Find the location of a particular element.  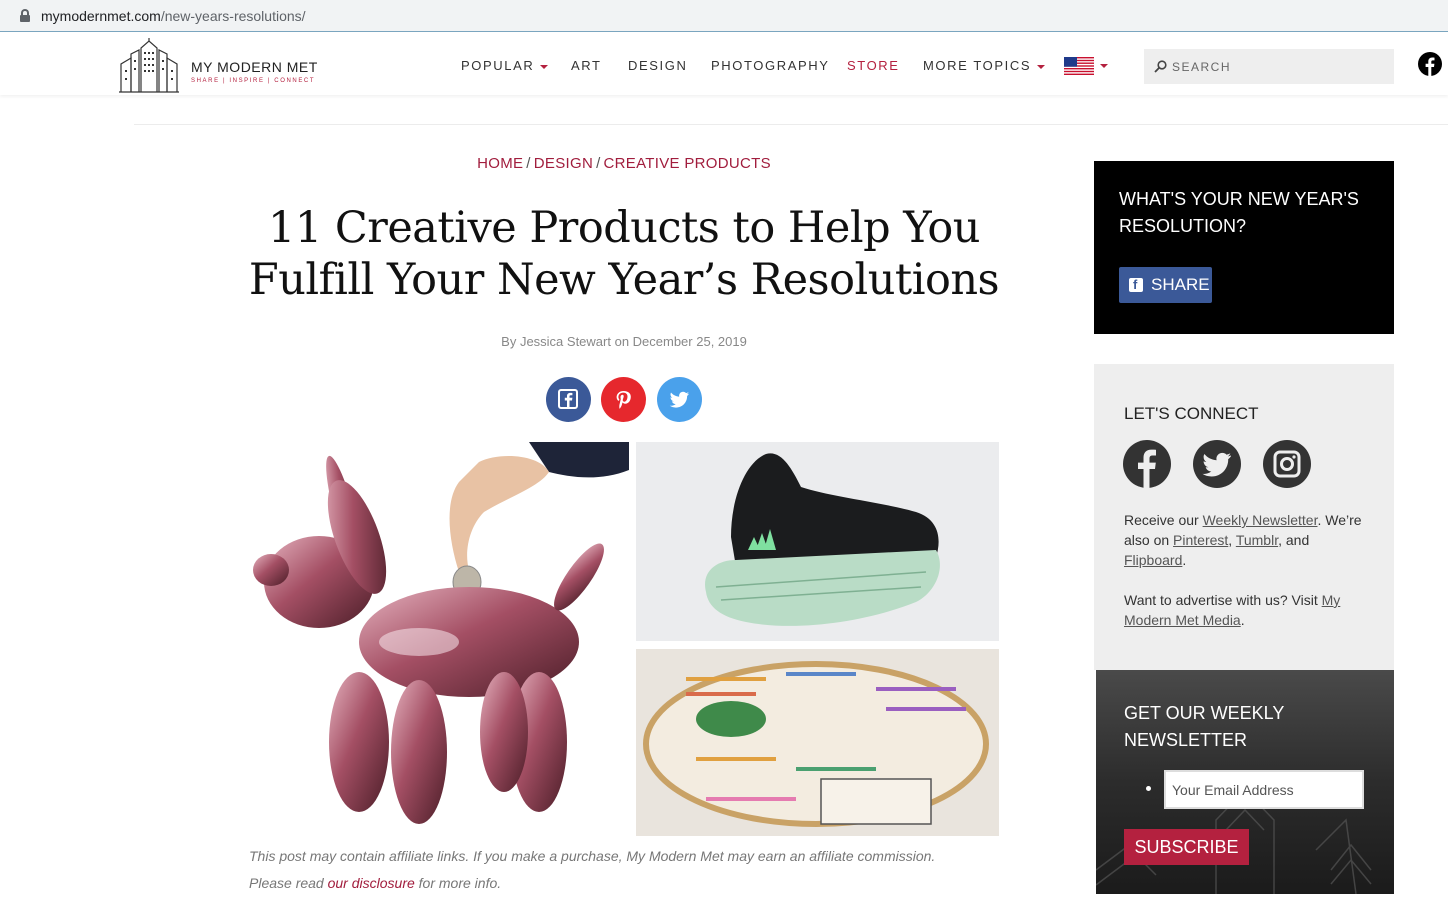

logo-buildings-icon is located at coordinates (149, 65).